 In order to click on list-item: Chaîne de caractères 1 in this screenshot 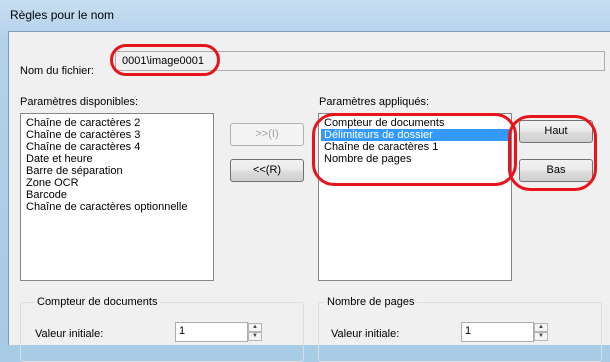, I will do `click(415, 147)`.